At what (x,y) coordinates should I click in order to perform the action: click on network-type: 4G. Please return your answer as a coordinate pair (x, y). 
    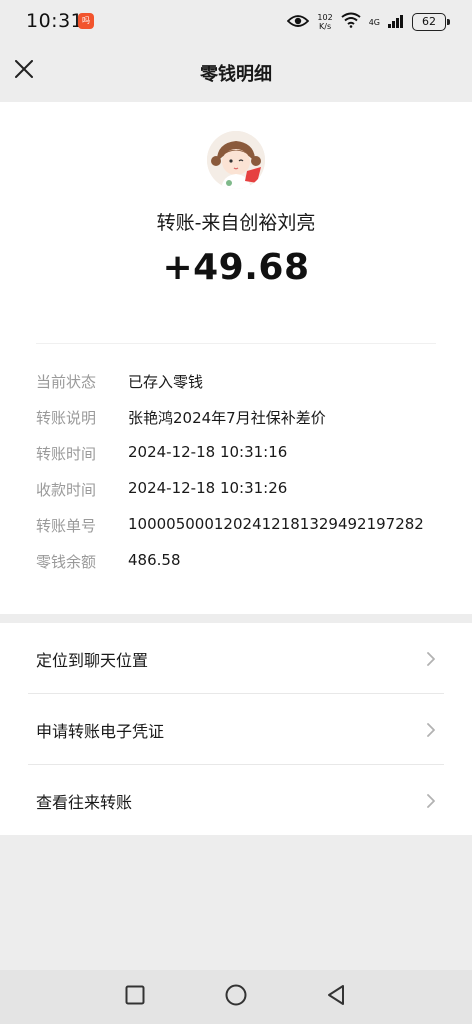
    Looking at the image, I should click on (374, 22).